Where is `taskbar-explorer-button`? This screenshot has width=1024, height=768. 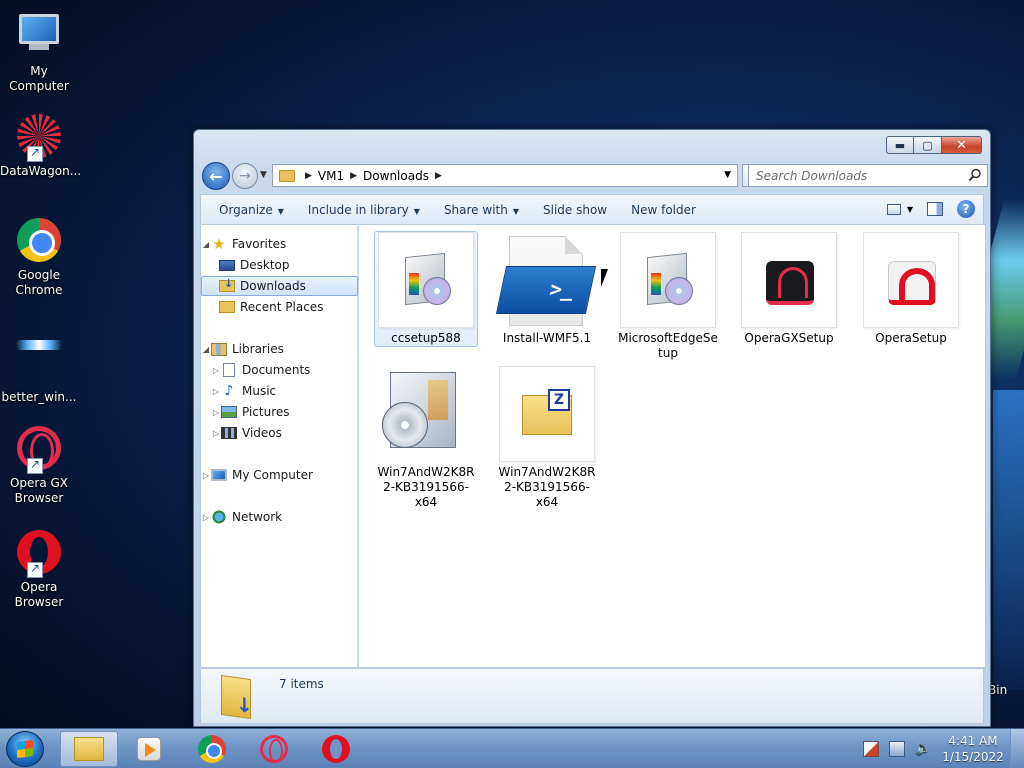
taskbar-explorer-button is located at coordinates (89, 749).